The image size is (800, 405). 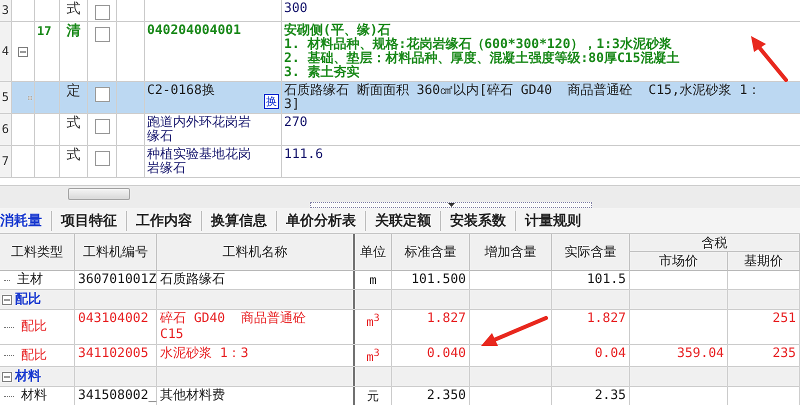 What do you see at coordinates (28, 300) in the screenshot?
I see `group-label: 配比` at bounding box center [28, 300].